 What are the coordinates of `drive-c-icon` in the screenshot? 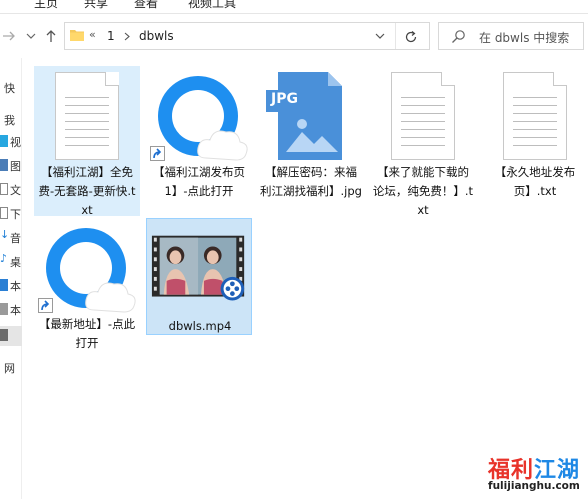 It's located at (4, 309).